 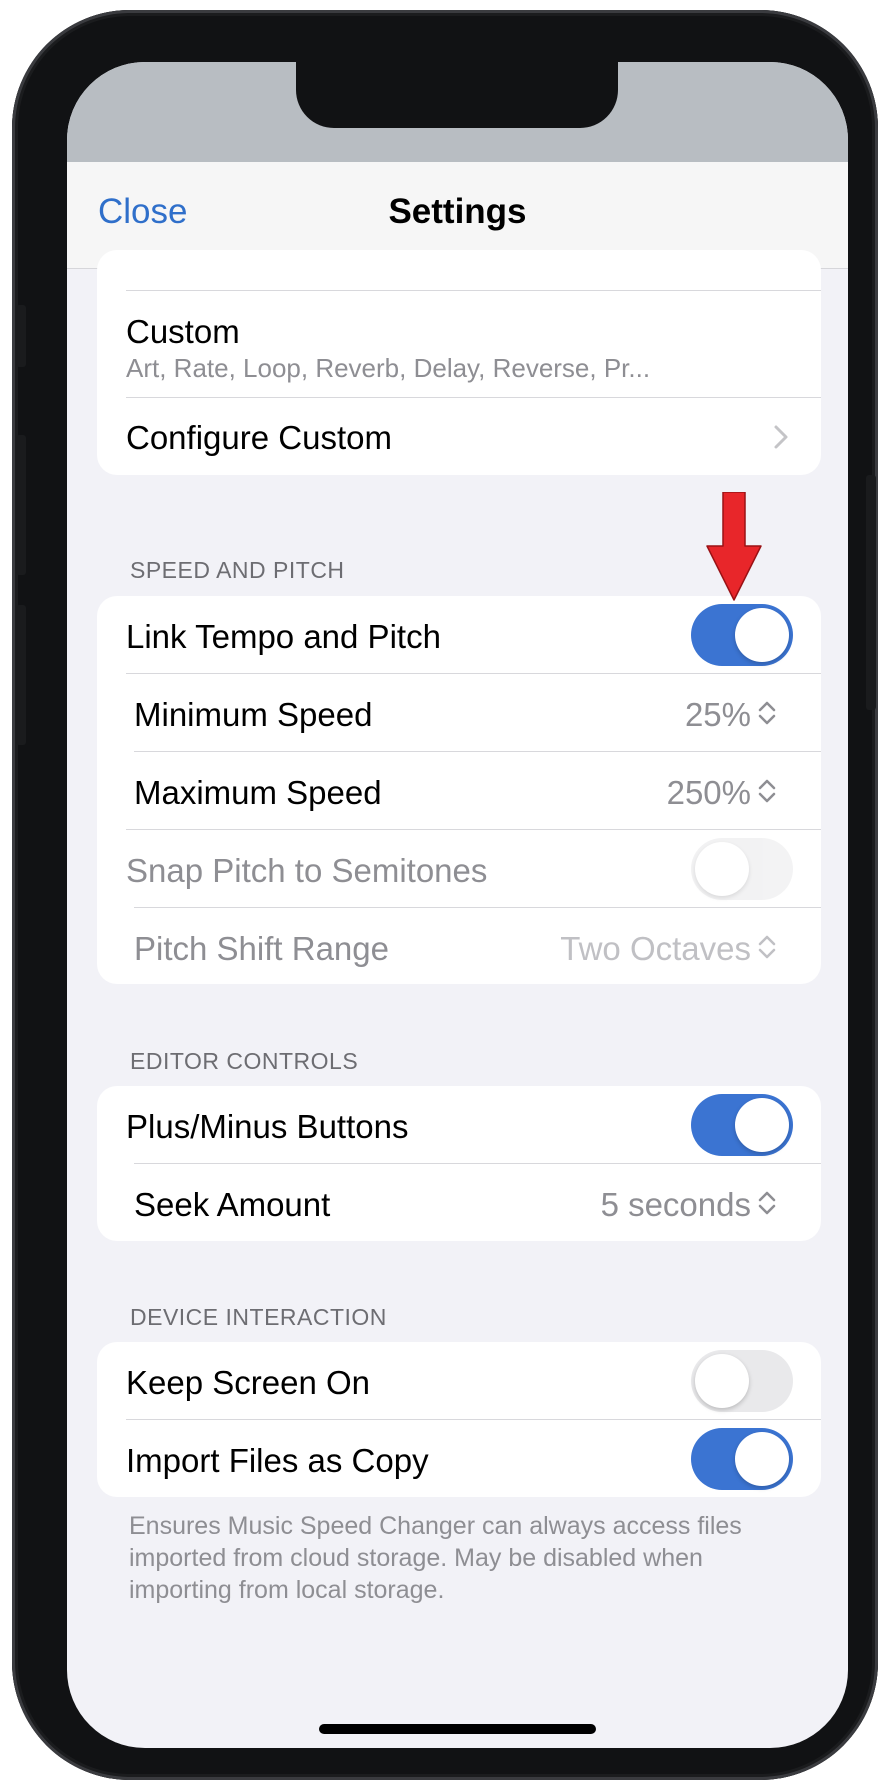 What do you see at coordinates (253, 714) in the screenshot?
I see `min-speed-label: Minimum Speed` at bounding box center [253, 714].